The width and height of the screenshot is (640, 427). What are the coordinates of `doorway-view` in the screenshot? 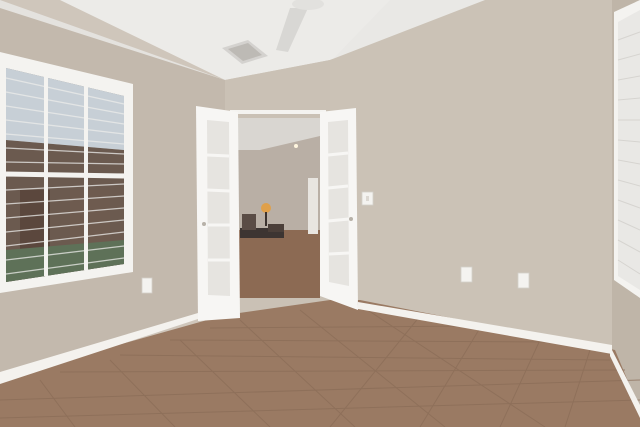 It's located at (278, 208).